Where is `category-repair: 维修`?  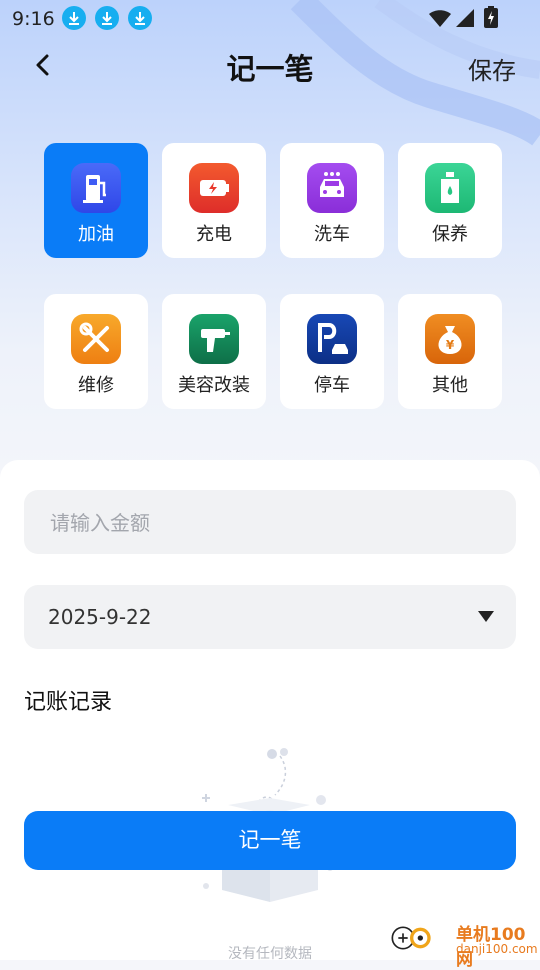
category-repair: 维修 is located at coordinates (96, 351).